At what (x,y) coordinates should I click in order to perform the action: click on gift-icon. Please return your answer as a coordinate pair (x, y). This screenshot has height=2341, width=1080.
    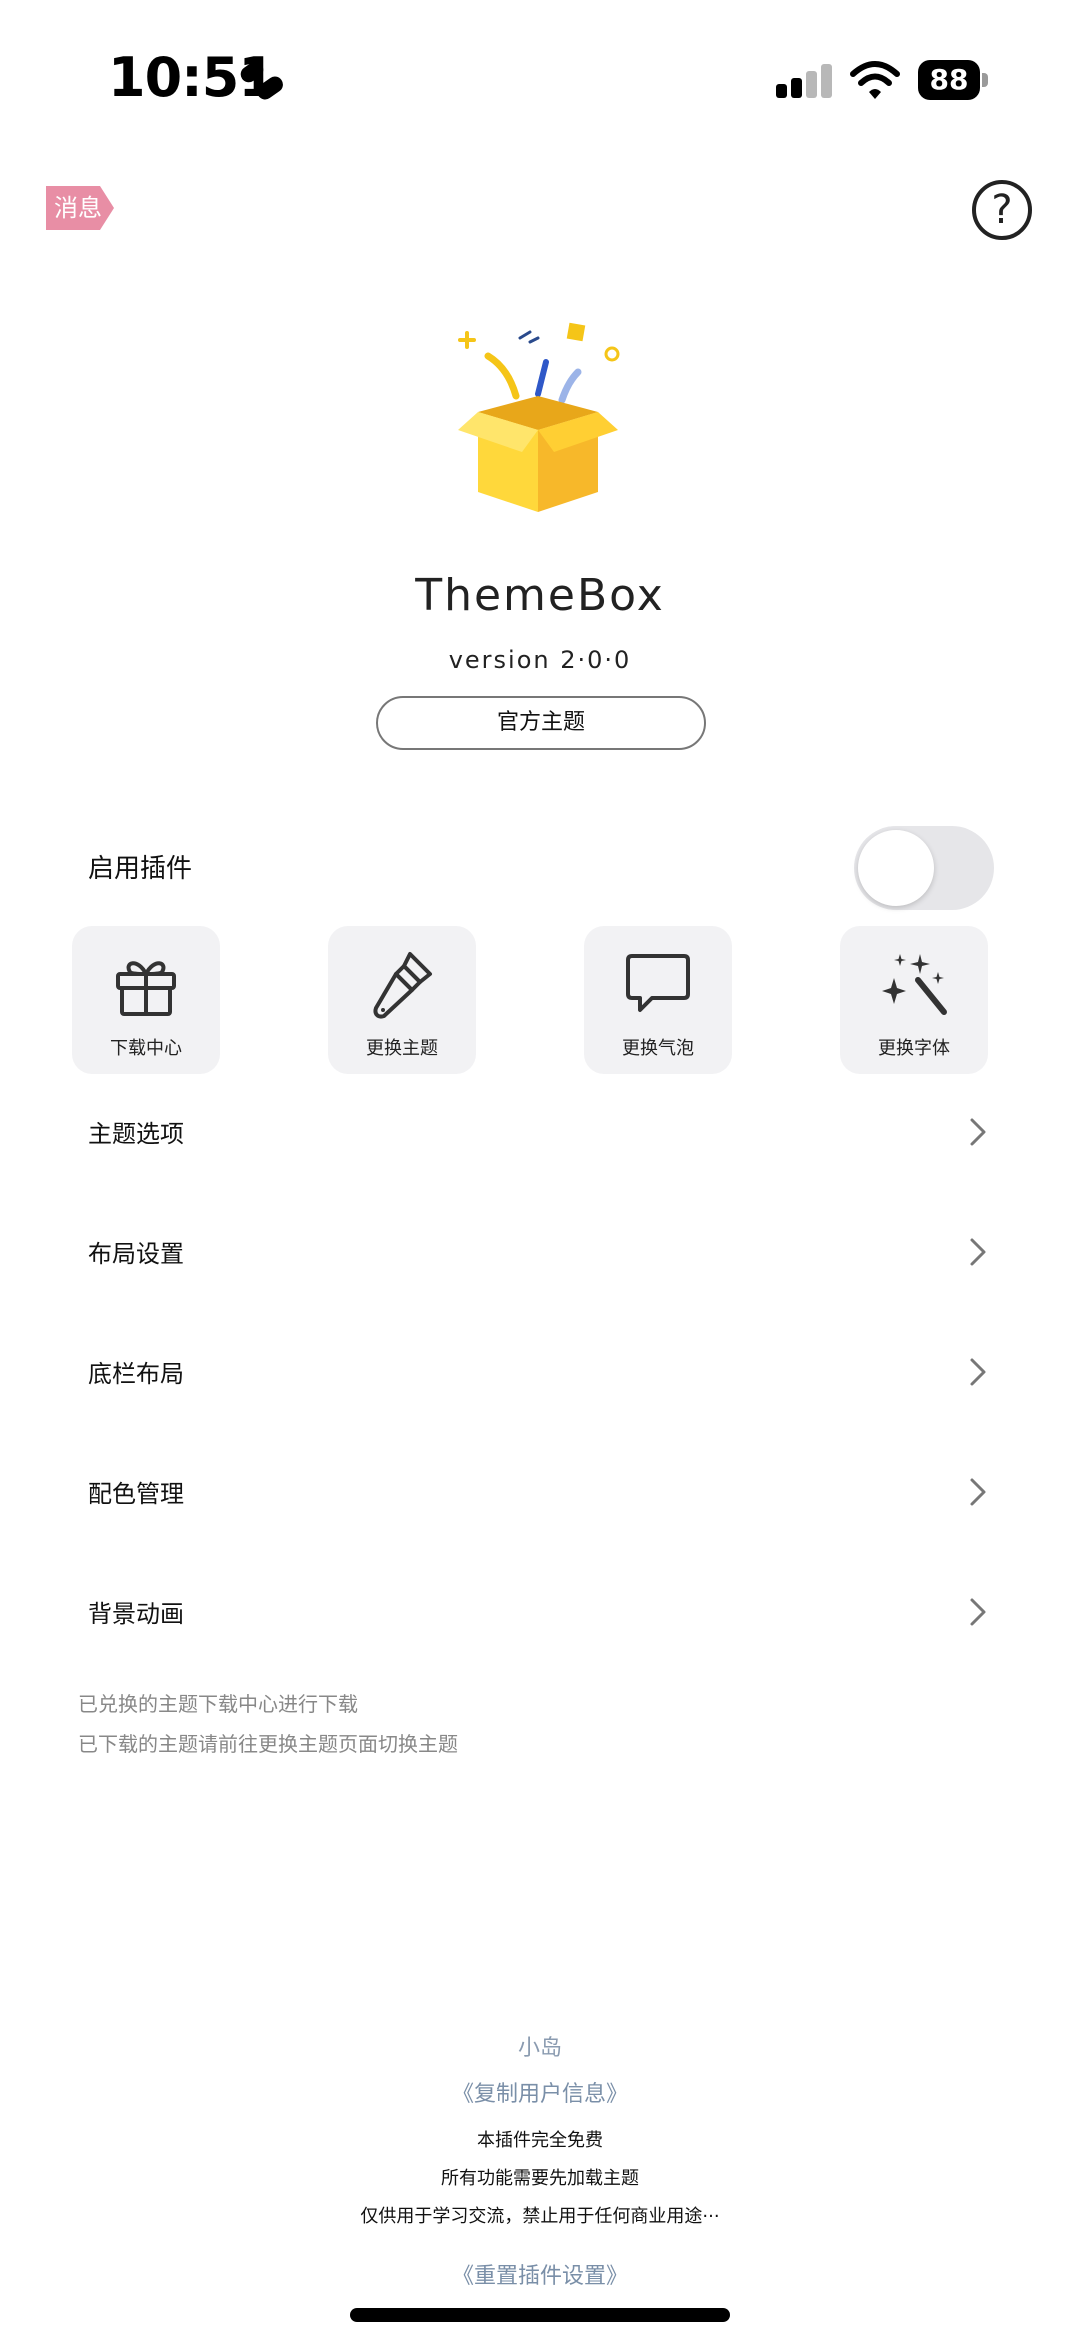
    Looking at the image, I should click on (146, 988).